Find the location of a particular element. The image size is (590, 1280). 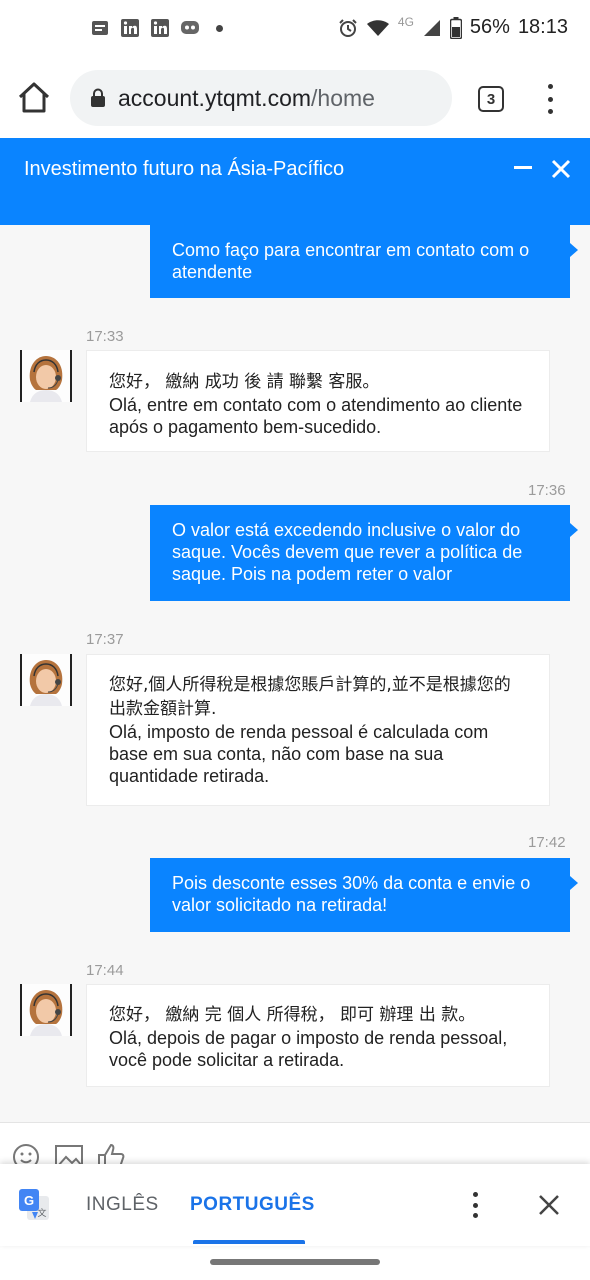

chat-header: Investimento futuro na Ásia-Pacífico is located at coordinates (295, 181).